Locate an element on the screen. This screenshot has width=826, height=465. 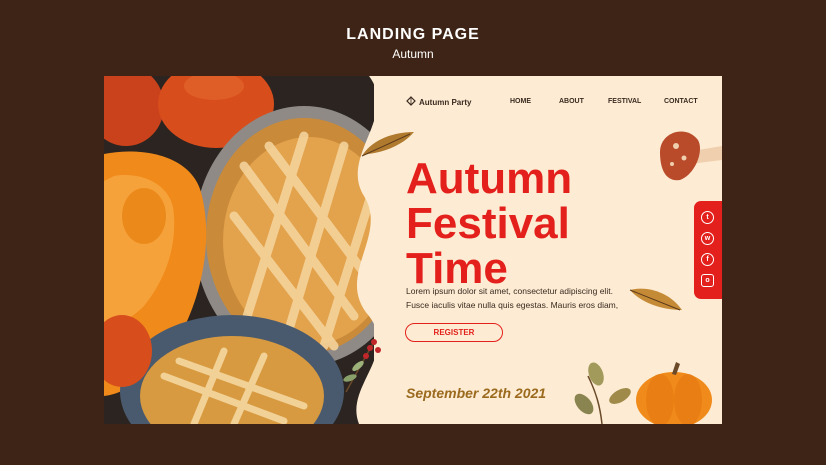
social-sidebar: t w f o is located at coordinates (708, 250).